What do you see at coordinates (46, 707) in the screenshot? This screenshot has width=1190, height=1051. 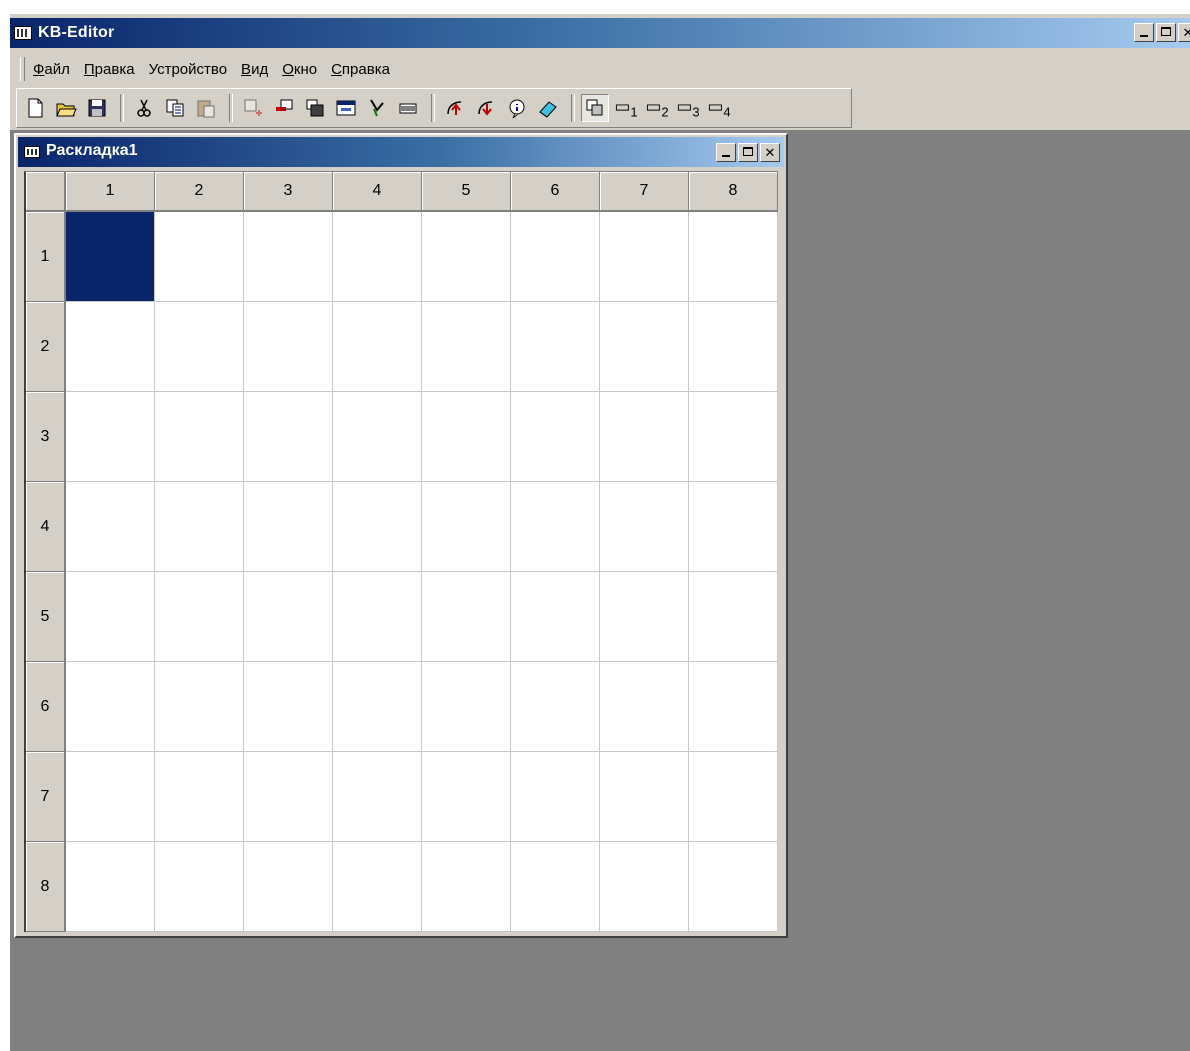 I see `row-header: 6` at bounding box center [46, 707].